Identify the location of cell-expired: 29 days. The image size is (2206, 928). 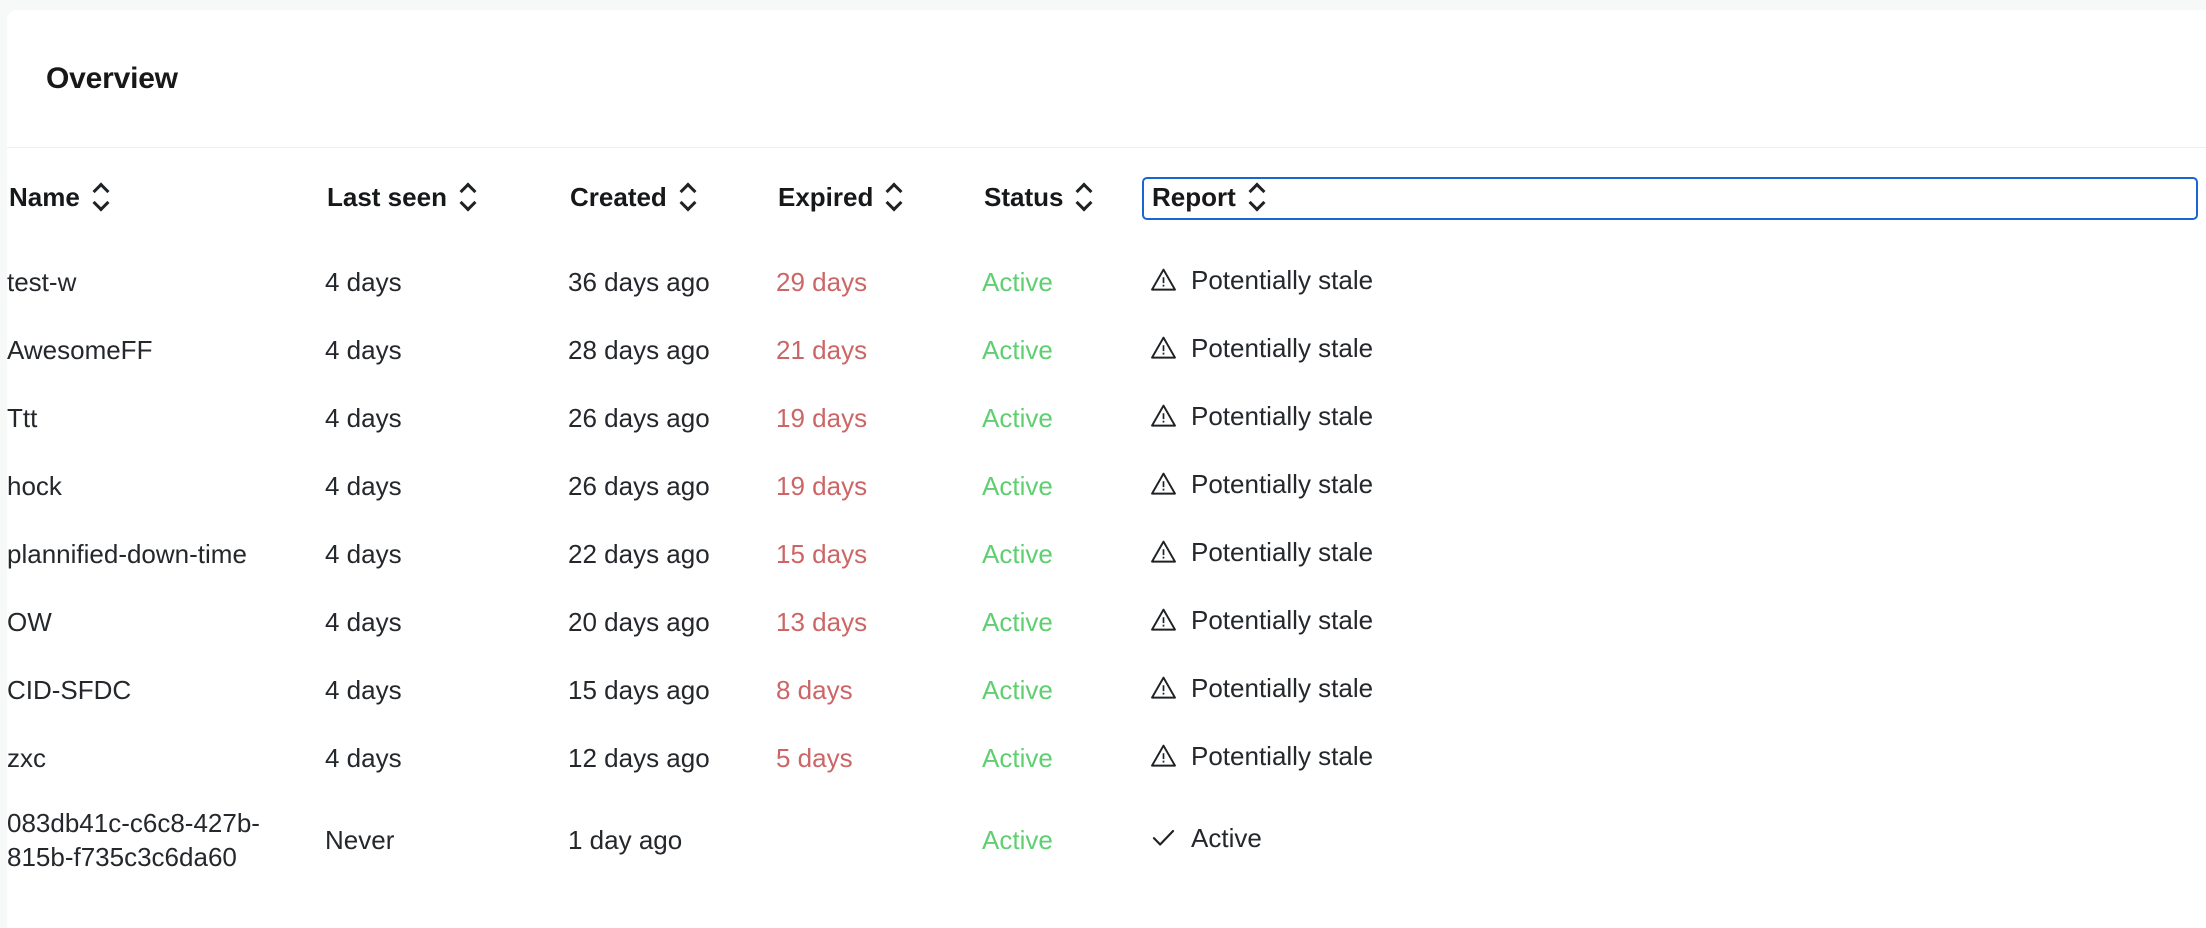
(879, 282).